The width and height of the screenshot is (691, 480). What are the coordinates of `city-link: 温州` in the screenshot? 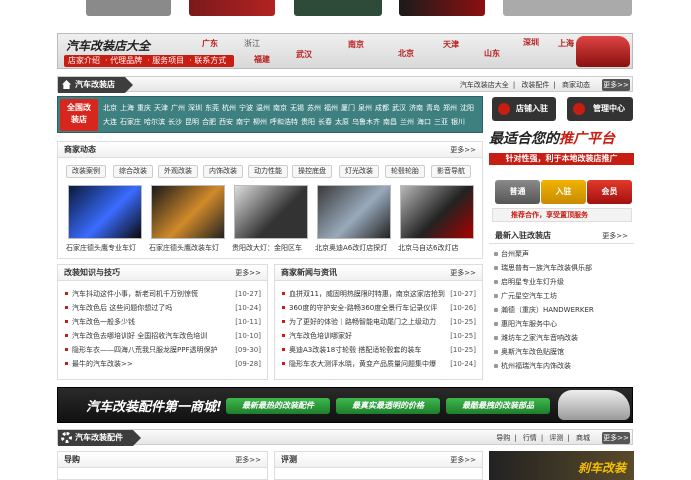 It's located at (263, 108).